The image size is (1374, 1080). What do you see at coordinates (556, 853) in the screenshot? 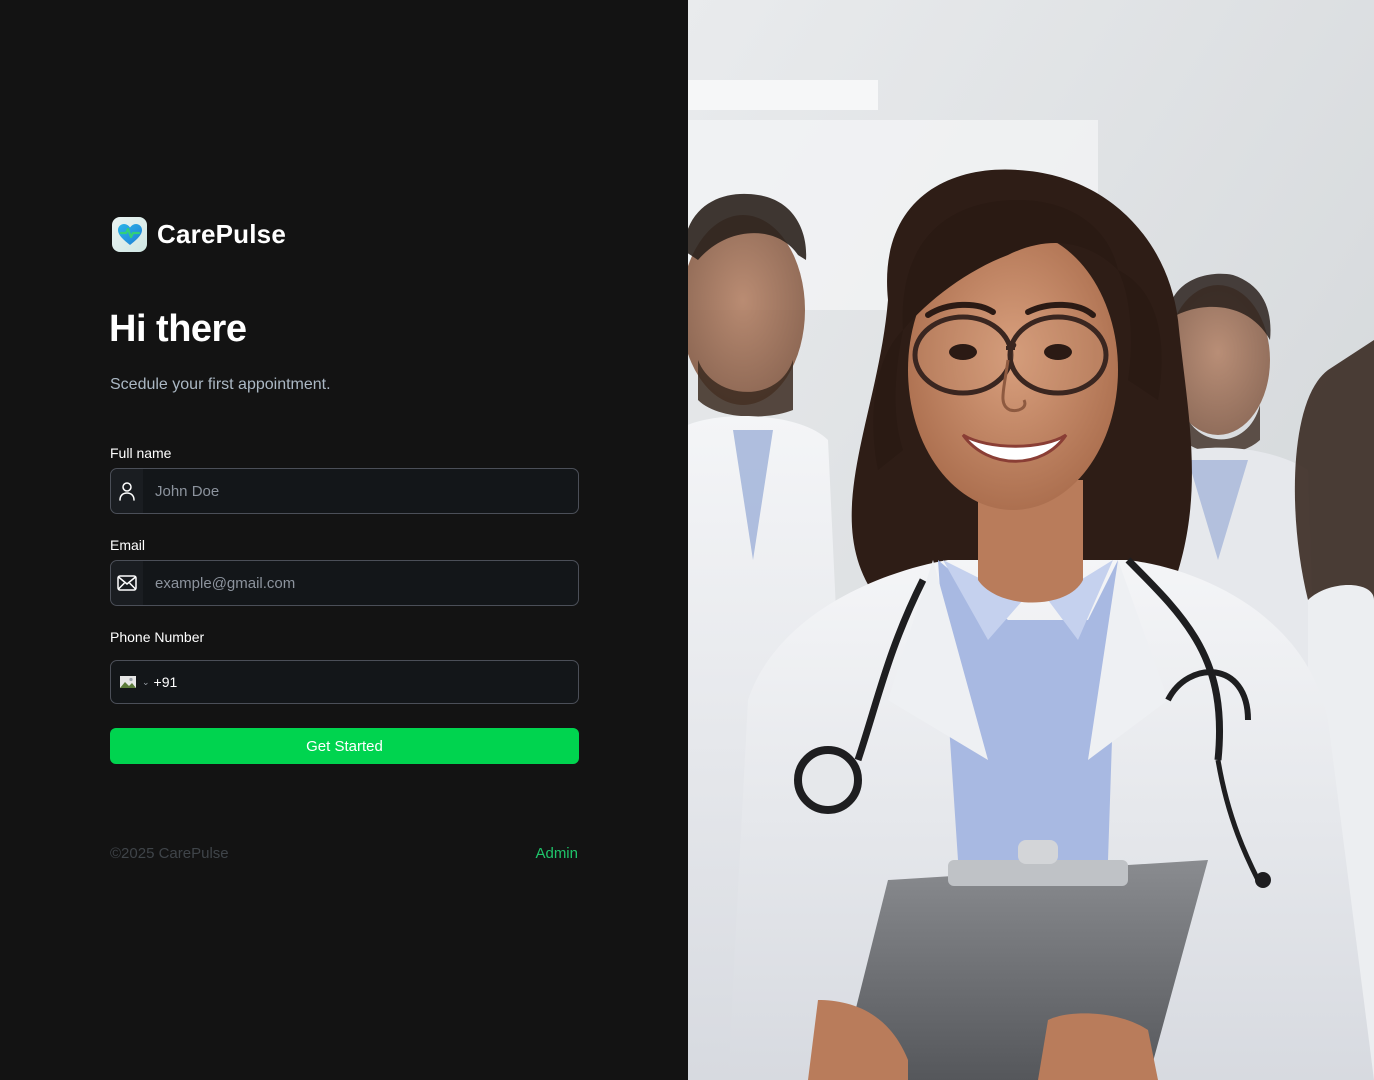
I see `admin-link: Admin` at bounding box center [556, 853].